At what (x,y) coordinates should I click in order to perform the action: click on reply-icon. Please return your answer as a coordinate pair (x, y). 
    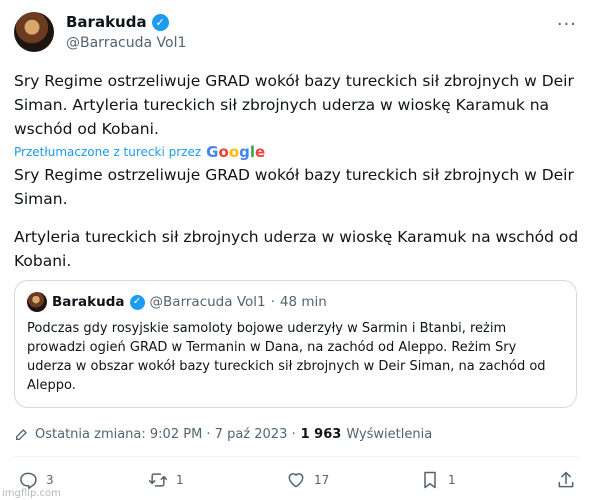
    Looking at the image, I should click on (28, 481).